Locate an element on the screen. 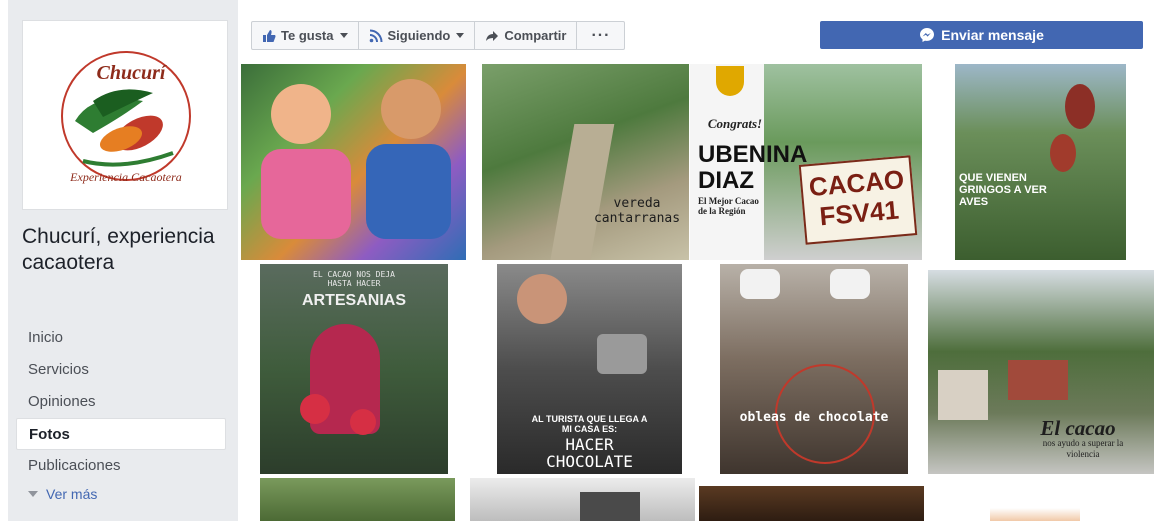 The image size is (1156, 521). photo-birdwatching: QUE VIENEN GRINGOS A VER AVES is located at coordinates (1040, 162).